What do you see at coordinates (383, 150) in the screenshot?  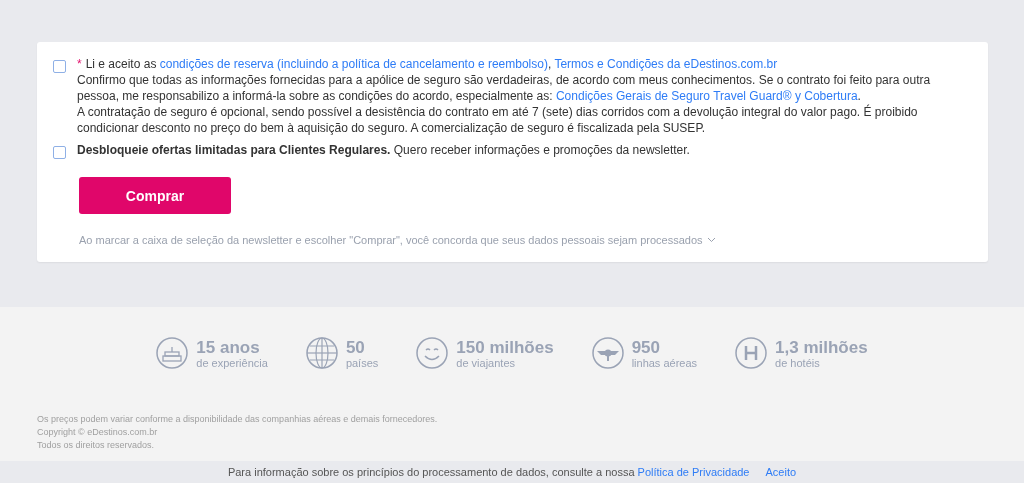 I see `consent-text: Desbloqueie ofertas limitadas para Clientes Regulares. Quero receber informações e promoções da newsletter.` at bounding box center [383, 150].